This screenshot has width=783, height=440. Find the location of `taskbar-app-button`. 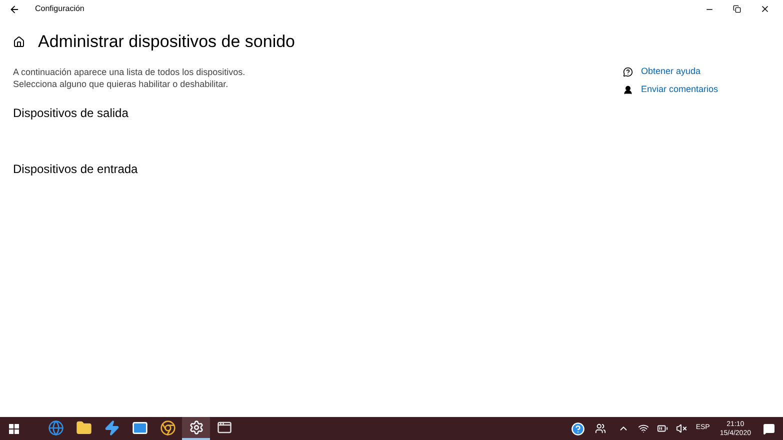

taskbar-app-button is located at coordinates (196, 428).